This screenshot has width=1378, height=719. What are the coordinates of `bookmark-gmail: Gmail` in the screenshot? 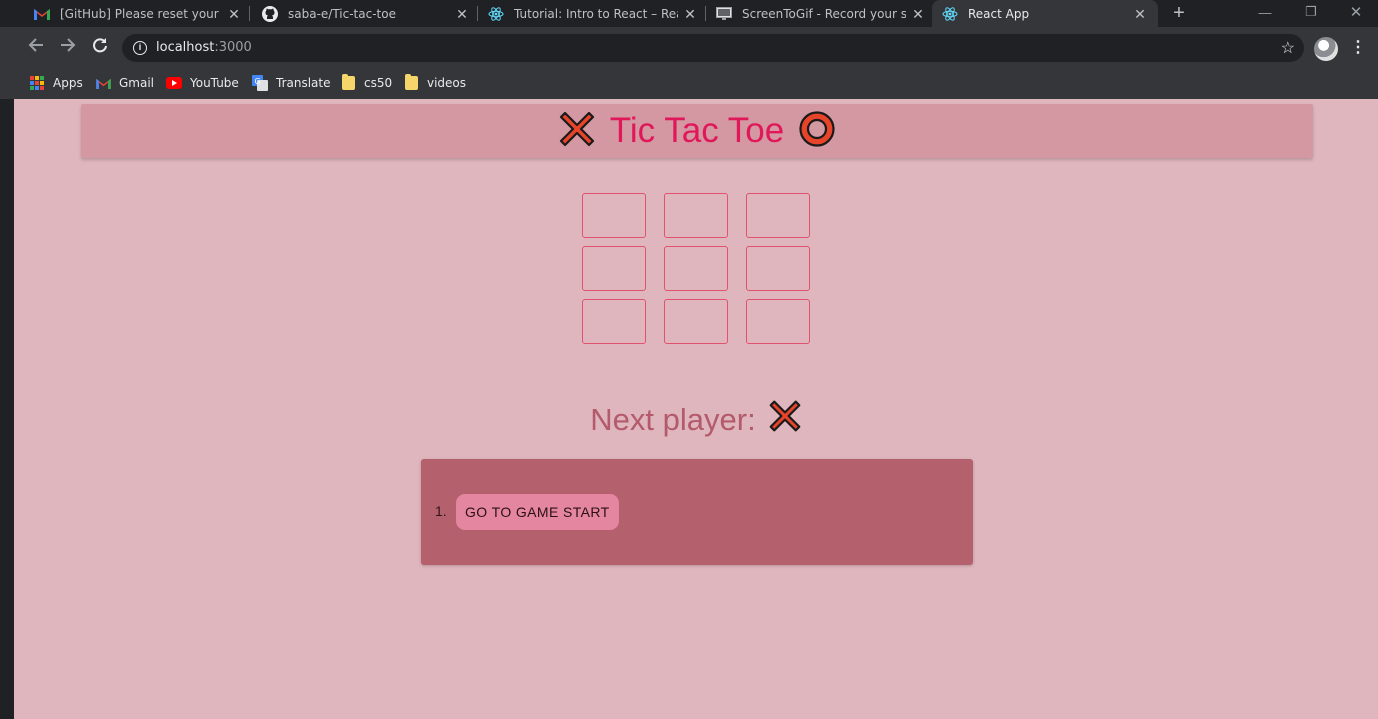 It's located at (124, 83).